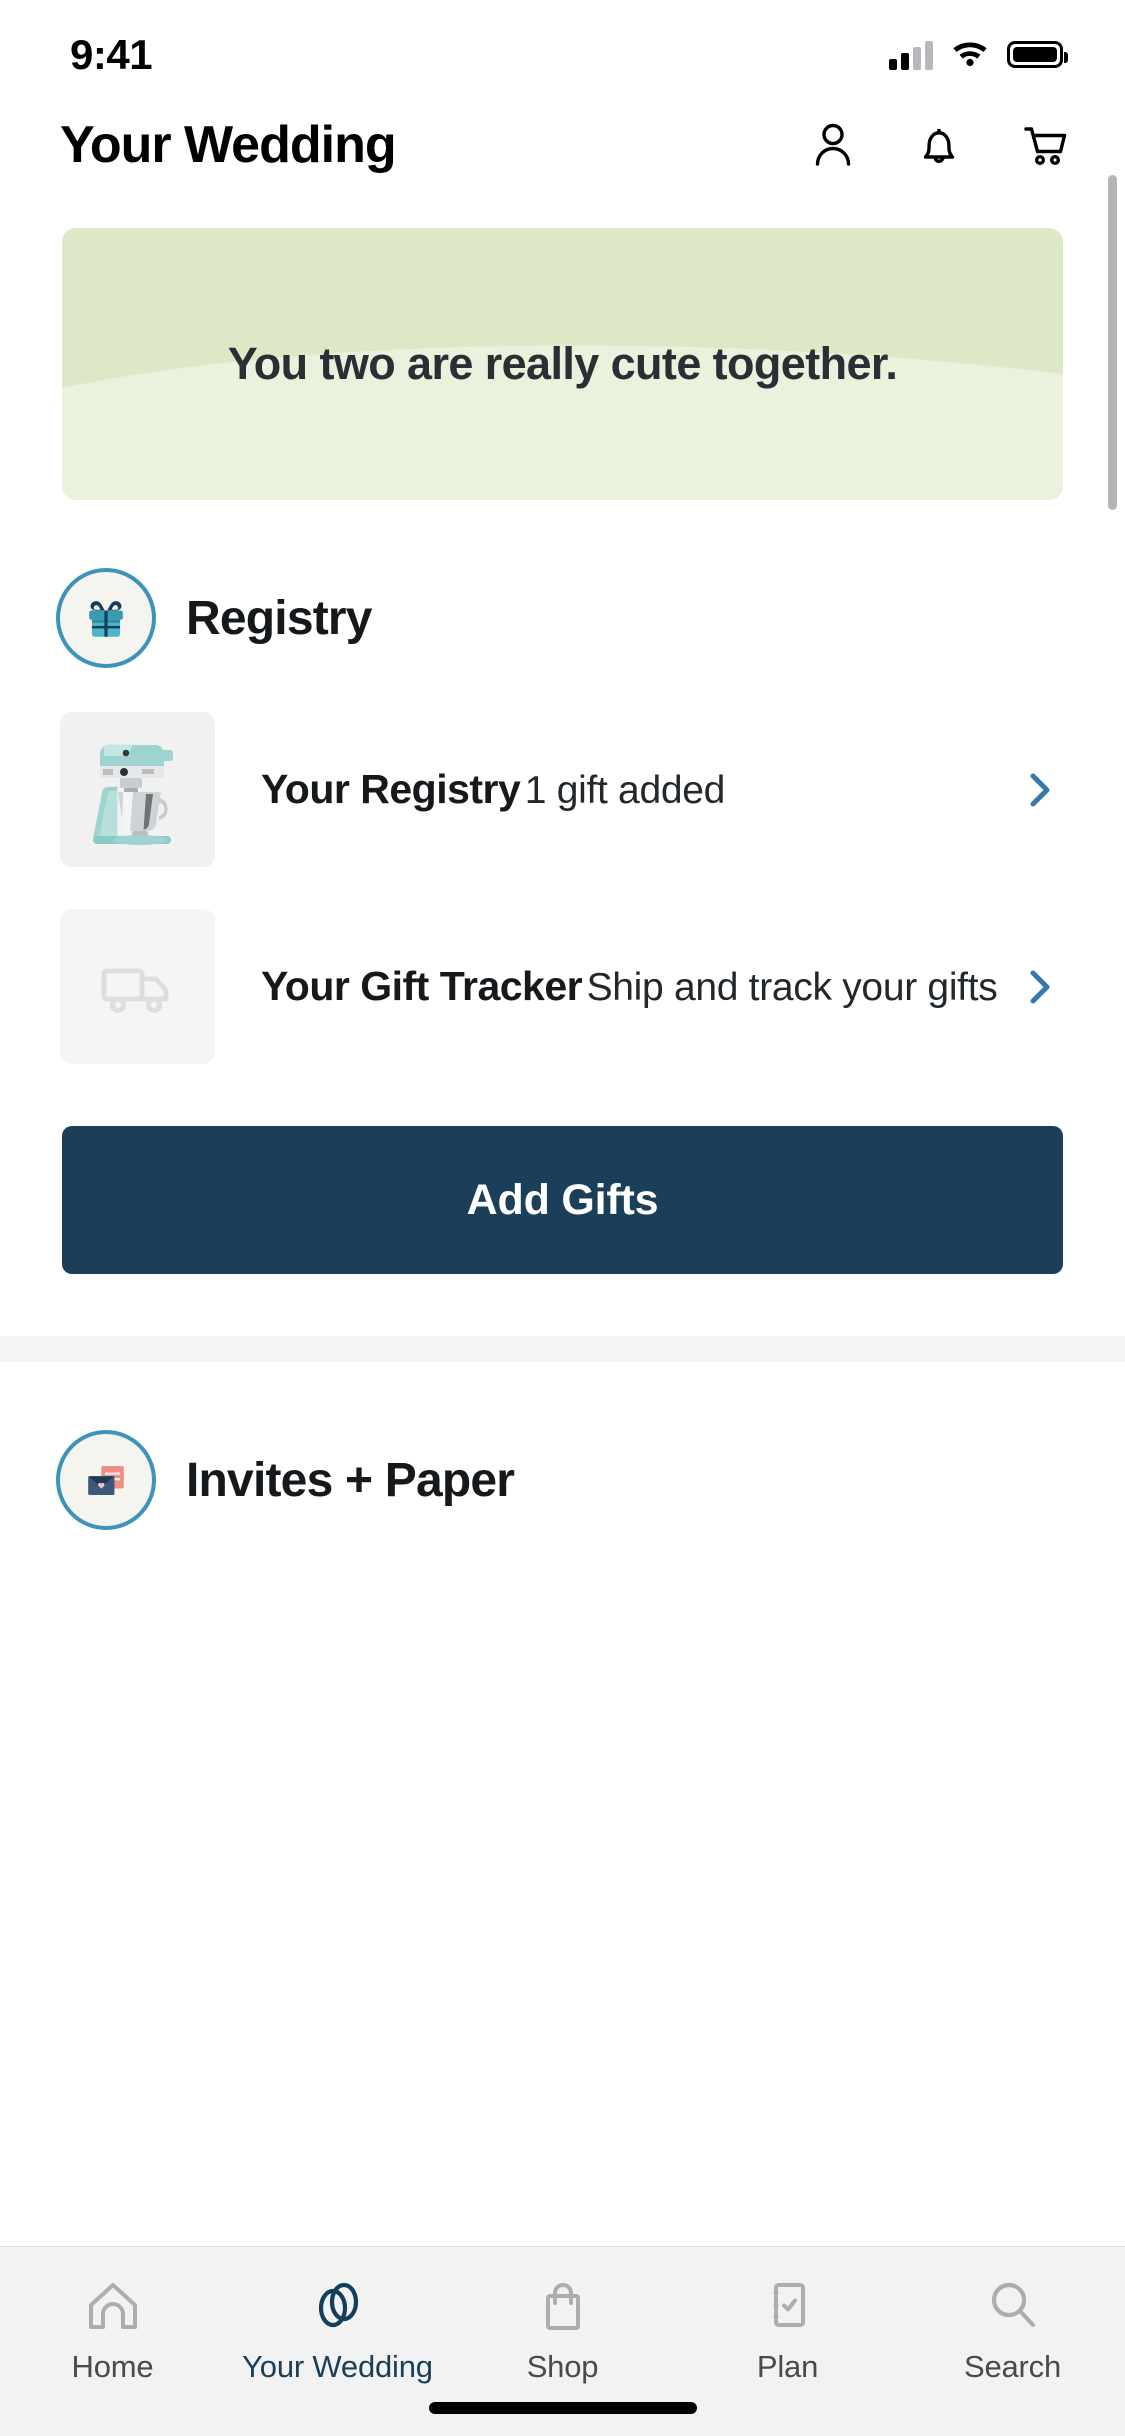  I want to click on section-title: Invites + Paper, so click(350, 1480).